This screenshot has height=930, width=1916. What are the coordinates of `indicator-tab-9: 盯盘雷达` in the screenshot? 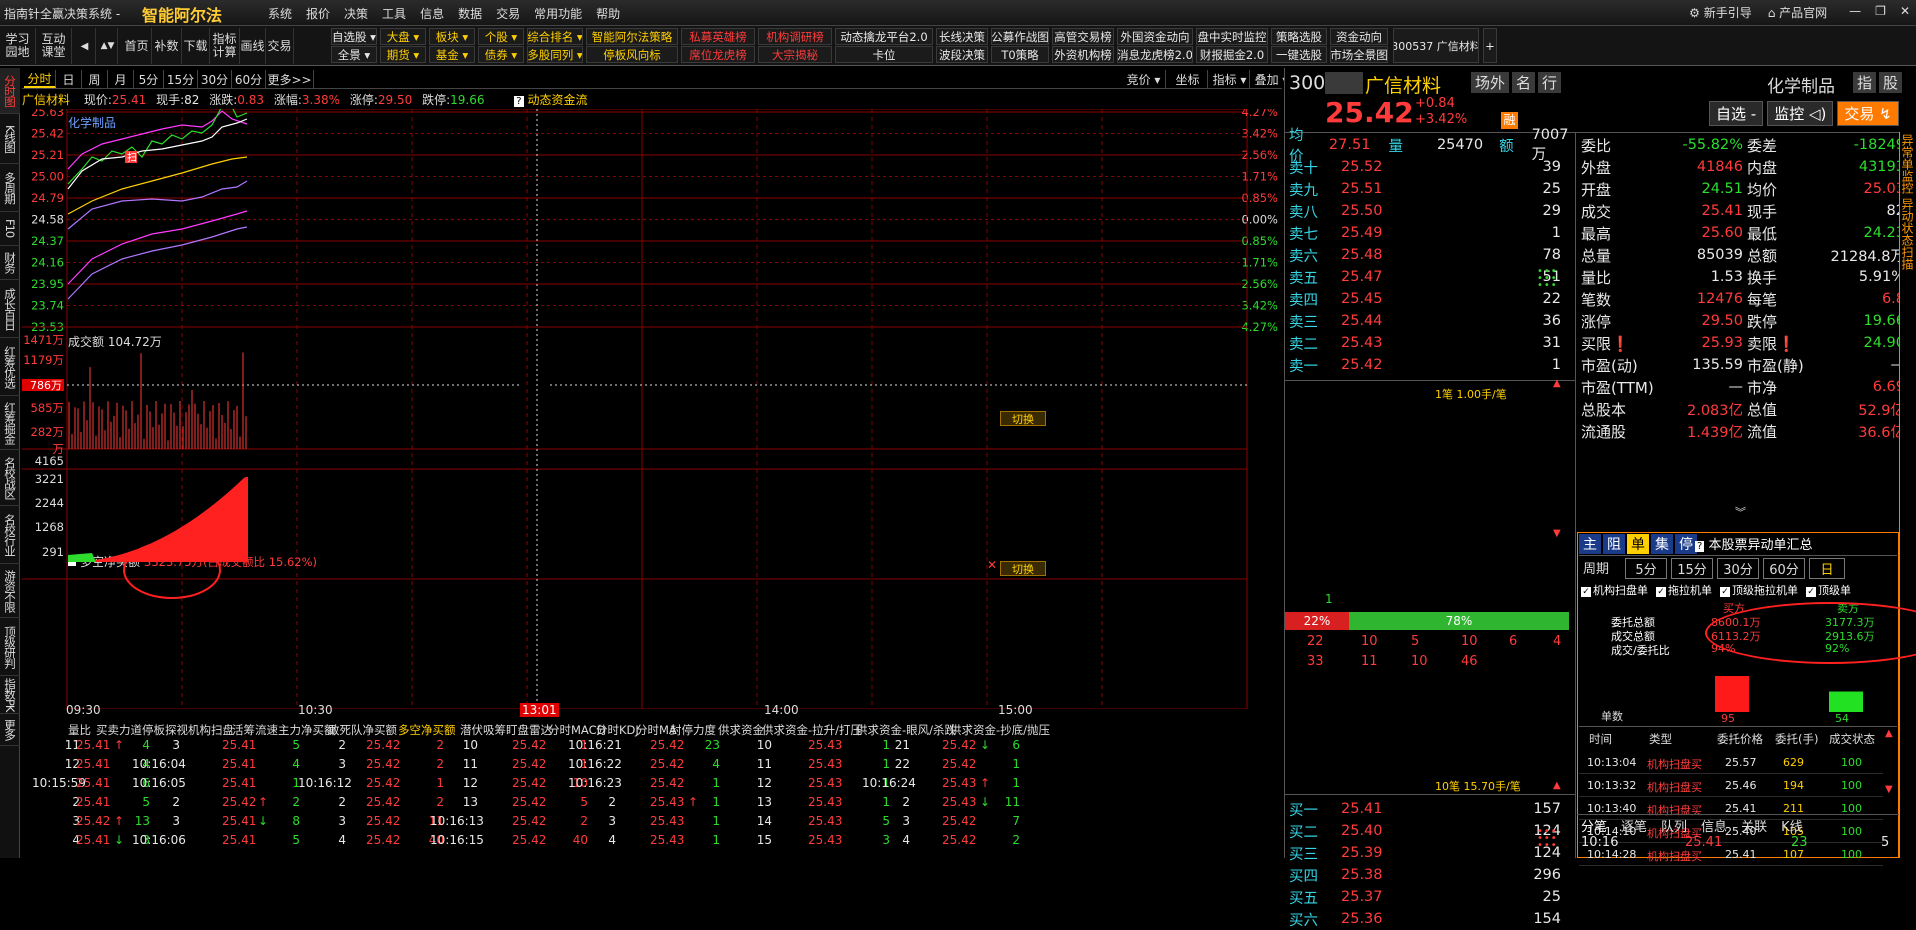 It's located at (529, 730).